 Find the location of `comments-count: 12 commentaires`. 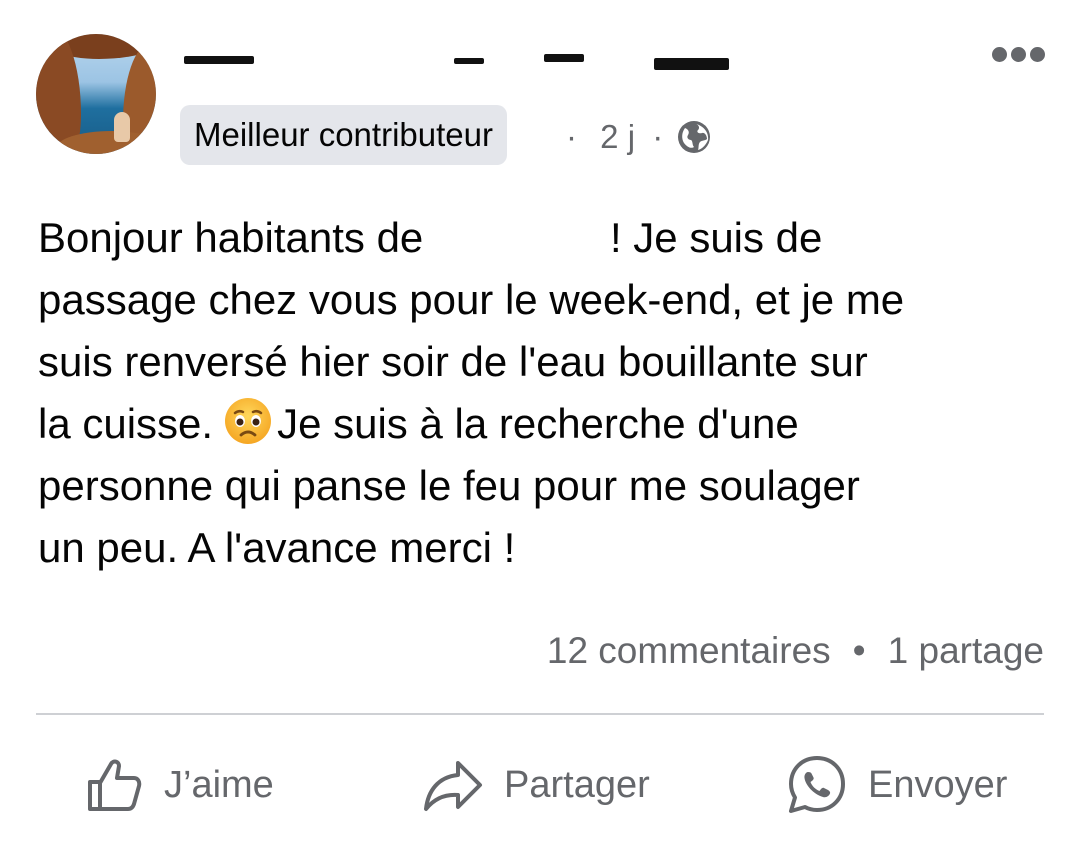

comments-count: 12 commentaires is located at coordinates (689, 650).